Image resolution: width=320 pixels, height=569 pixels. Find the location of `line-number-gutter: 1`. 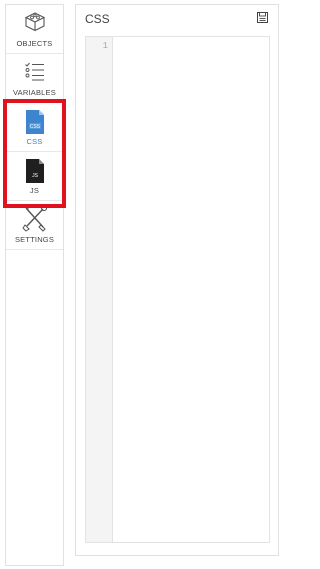

line-number-gutter: 1 is located at coordinates (99, 289).